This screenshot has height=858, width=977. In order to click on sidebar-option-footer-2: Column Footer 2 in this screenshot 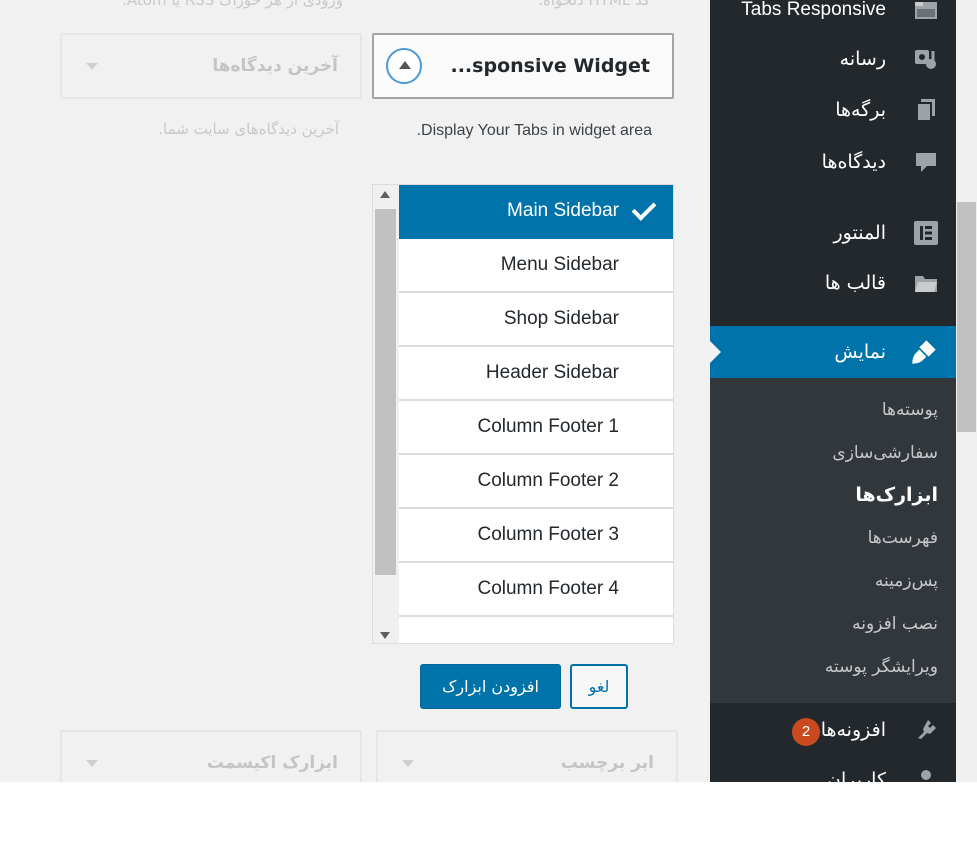, I will do `click(536, 482)`.